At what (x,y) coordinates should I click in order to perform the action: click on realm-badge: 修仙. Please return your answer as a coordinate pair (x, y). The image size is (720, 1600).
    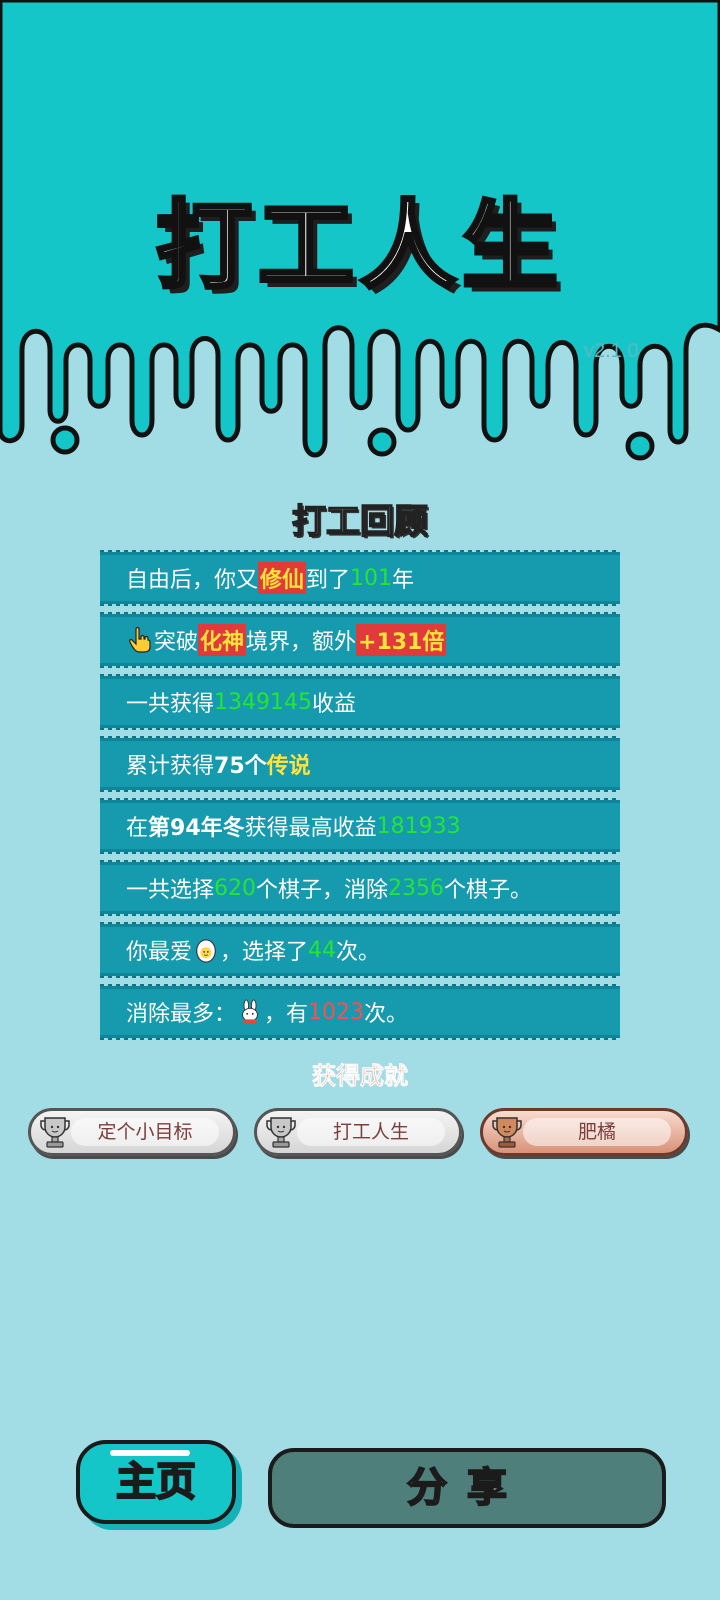
    Looking at the image, I should click on (282, 578).